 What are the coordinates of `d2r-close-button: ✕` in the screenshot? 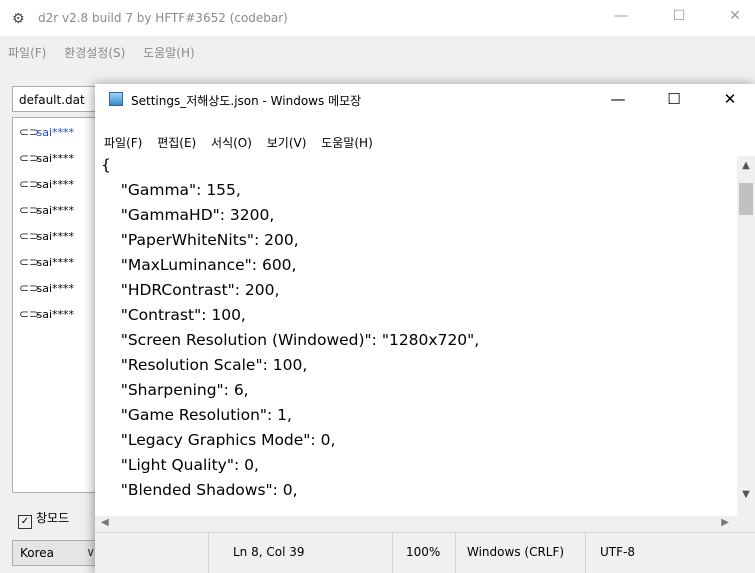 It's located at (735, 16).